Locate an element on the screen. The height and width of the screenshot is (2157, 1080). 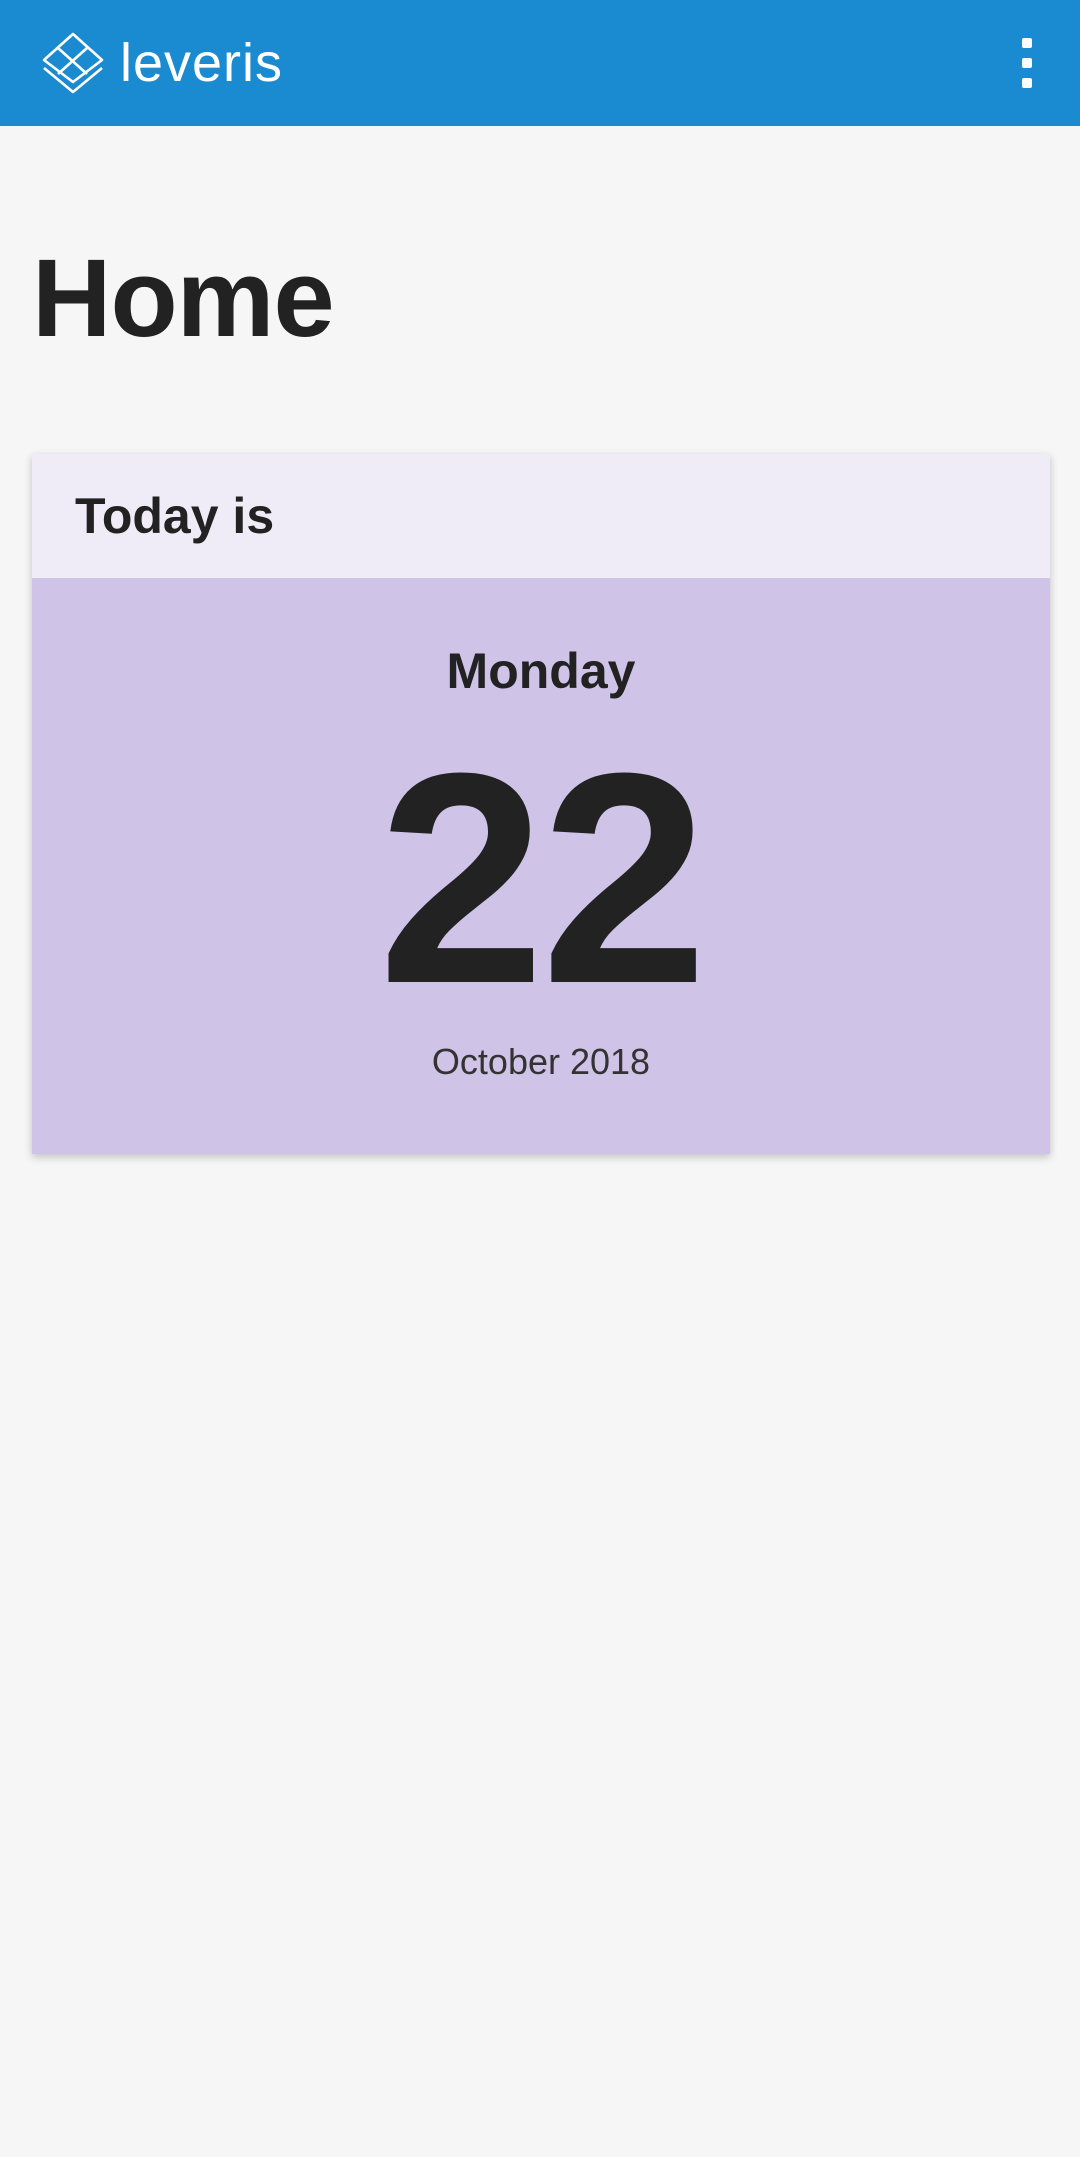
page-title: Home is located at coordinates (183, 298).